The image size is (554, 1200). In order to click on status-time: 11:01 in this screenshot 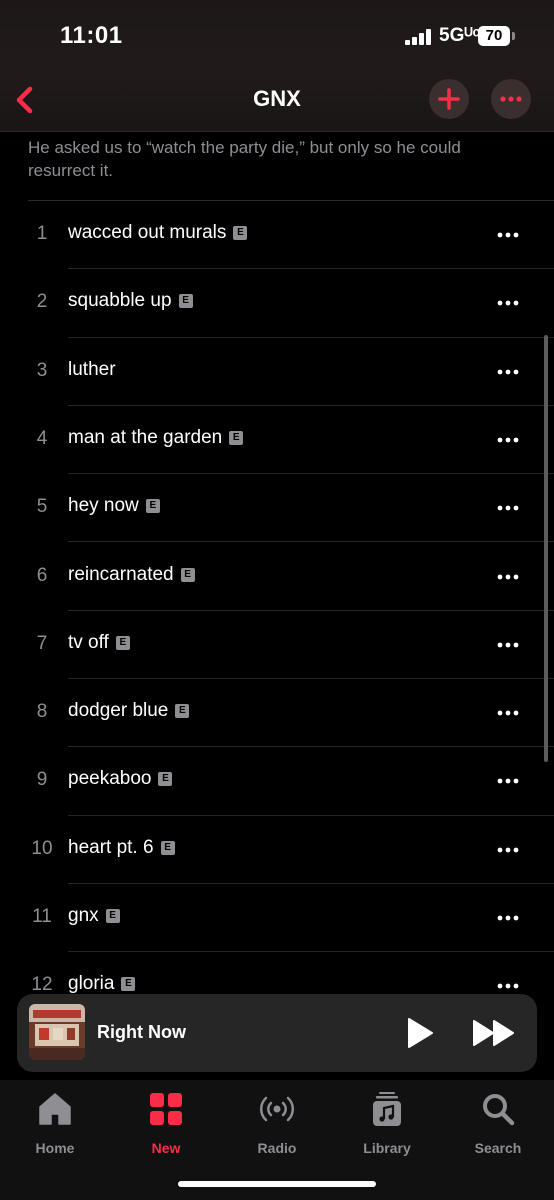, I will do `click(91, 35)`.